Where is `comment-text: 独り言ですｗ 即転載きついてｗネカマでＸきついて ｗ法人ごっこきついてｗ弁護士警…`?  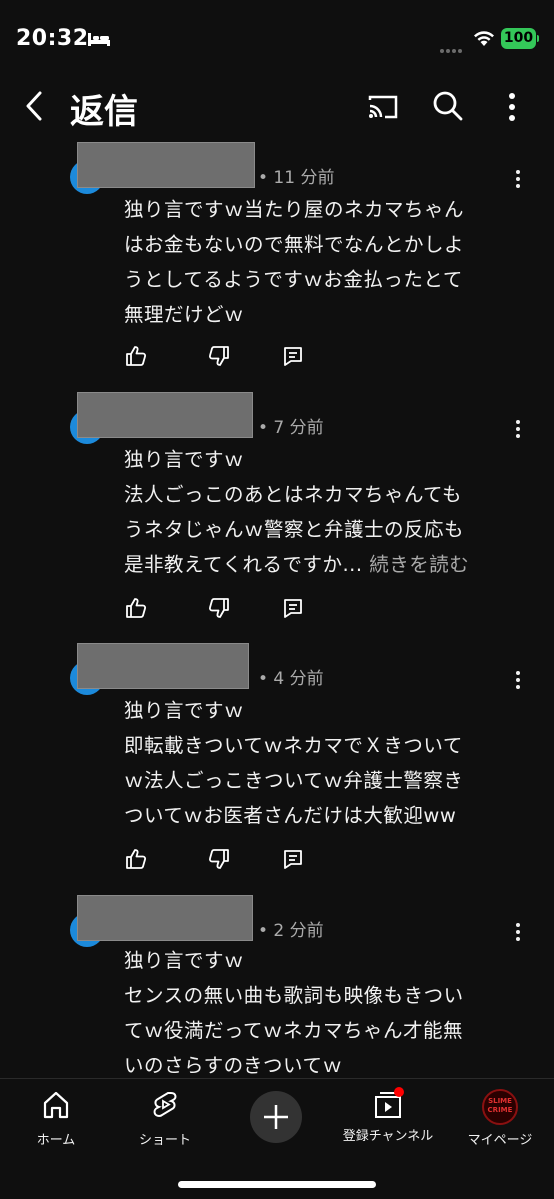
comment-text: 独り言ですｗ 即転載きついてｗネカマでＸきついて ｗ法人ごっこきついてｗ弁護士警… is located at coordinates (294, 763).